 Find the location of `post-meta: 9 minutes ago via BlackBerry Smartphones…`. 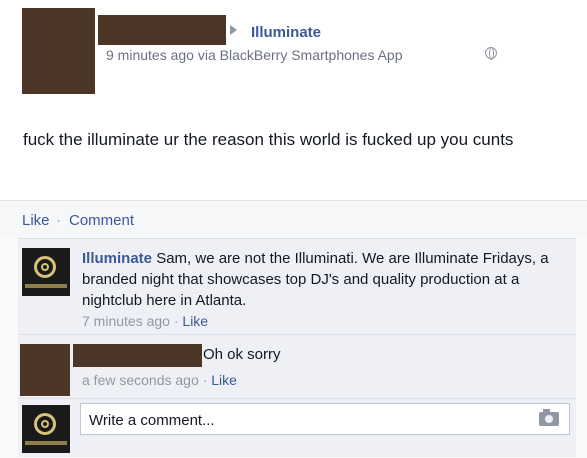

post-meta: 9 minutes ago via BlackBerry Smartphones… is located at coordinates (254, 55).